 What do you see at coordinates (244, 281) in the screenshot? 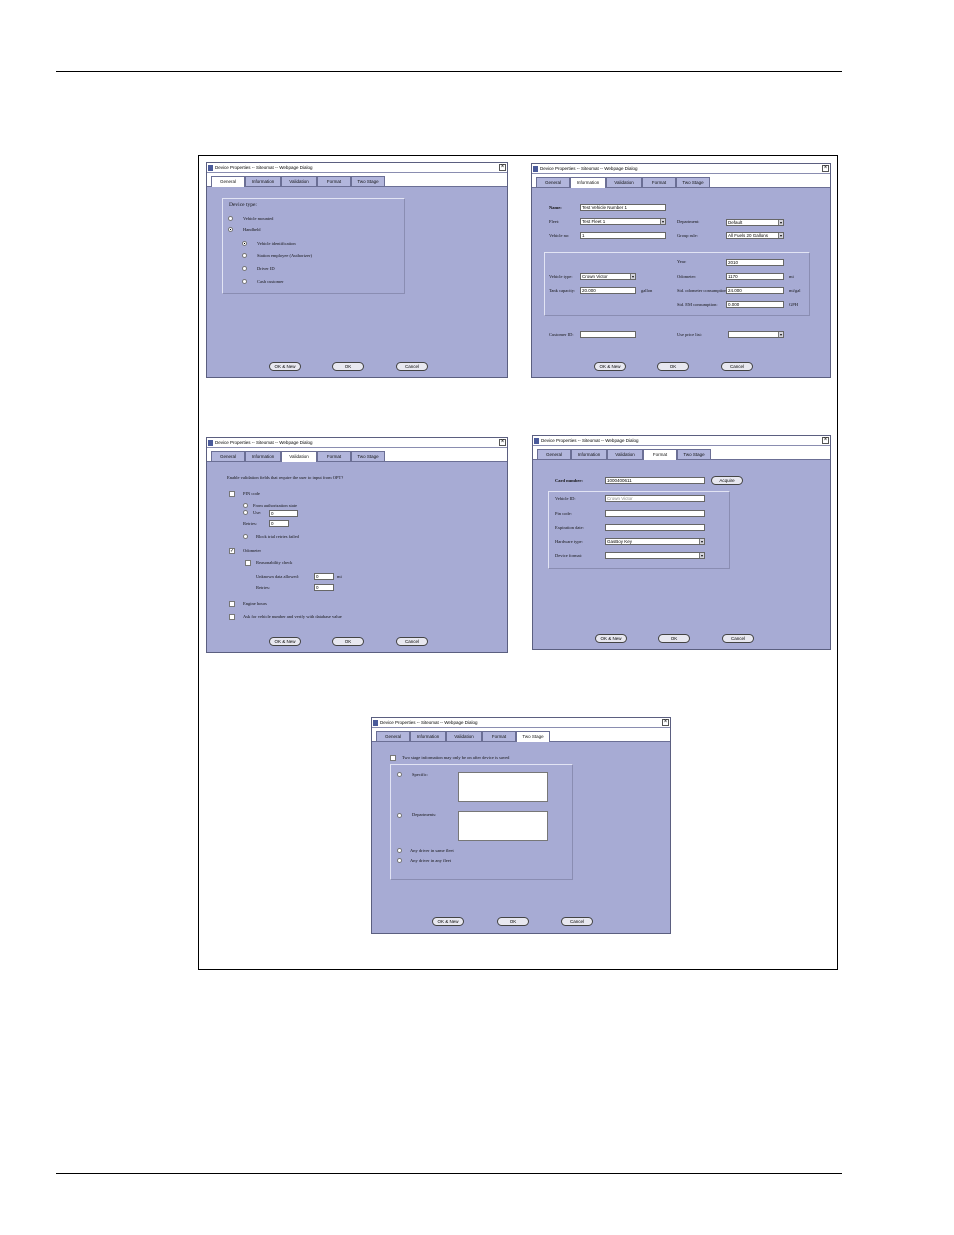
I see `cash-customer-radio` at bounding box center [244, 281].